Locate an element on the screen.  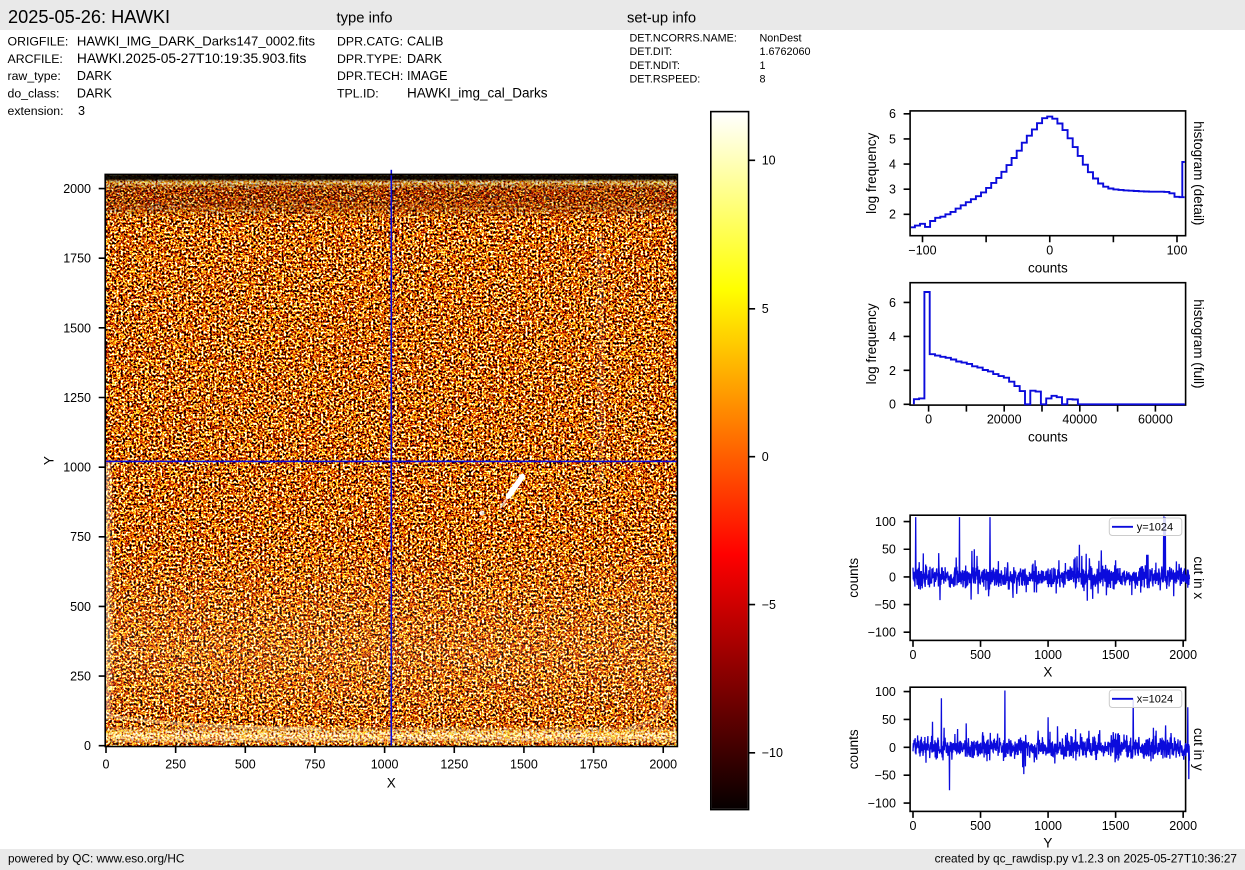
svg-text: DPR.CATG: is located at coordinates (370, 42).